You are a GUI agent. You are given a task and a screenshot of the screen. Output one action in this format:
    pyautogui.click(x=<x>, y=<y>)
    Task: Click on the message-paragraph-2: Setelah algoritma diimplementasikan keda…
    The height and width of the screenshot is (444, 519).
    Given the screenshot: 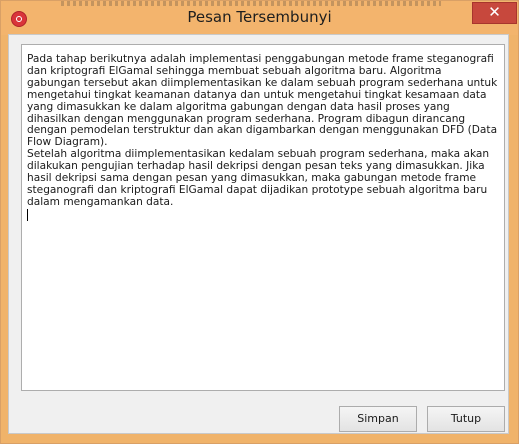 What is the action you would take?
    pyautogui.click(x=258, y=178)
    